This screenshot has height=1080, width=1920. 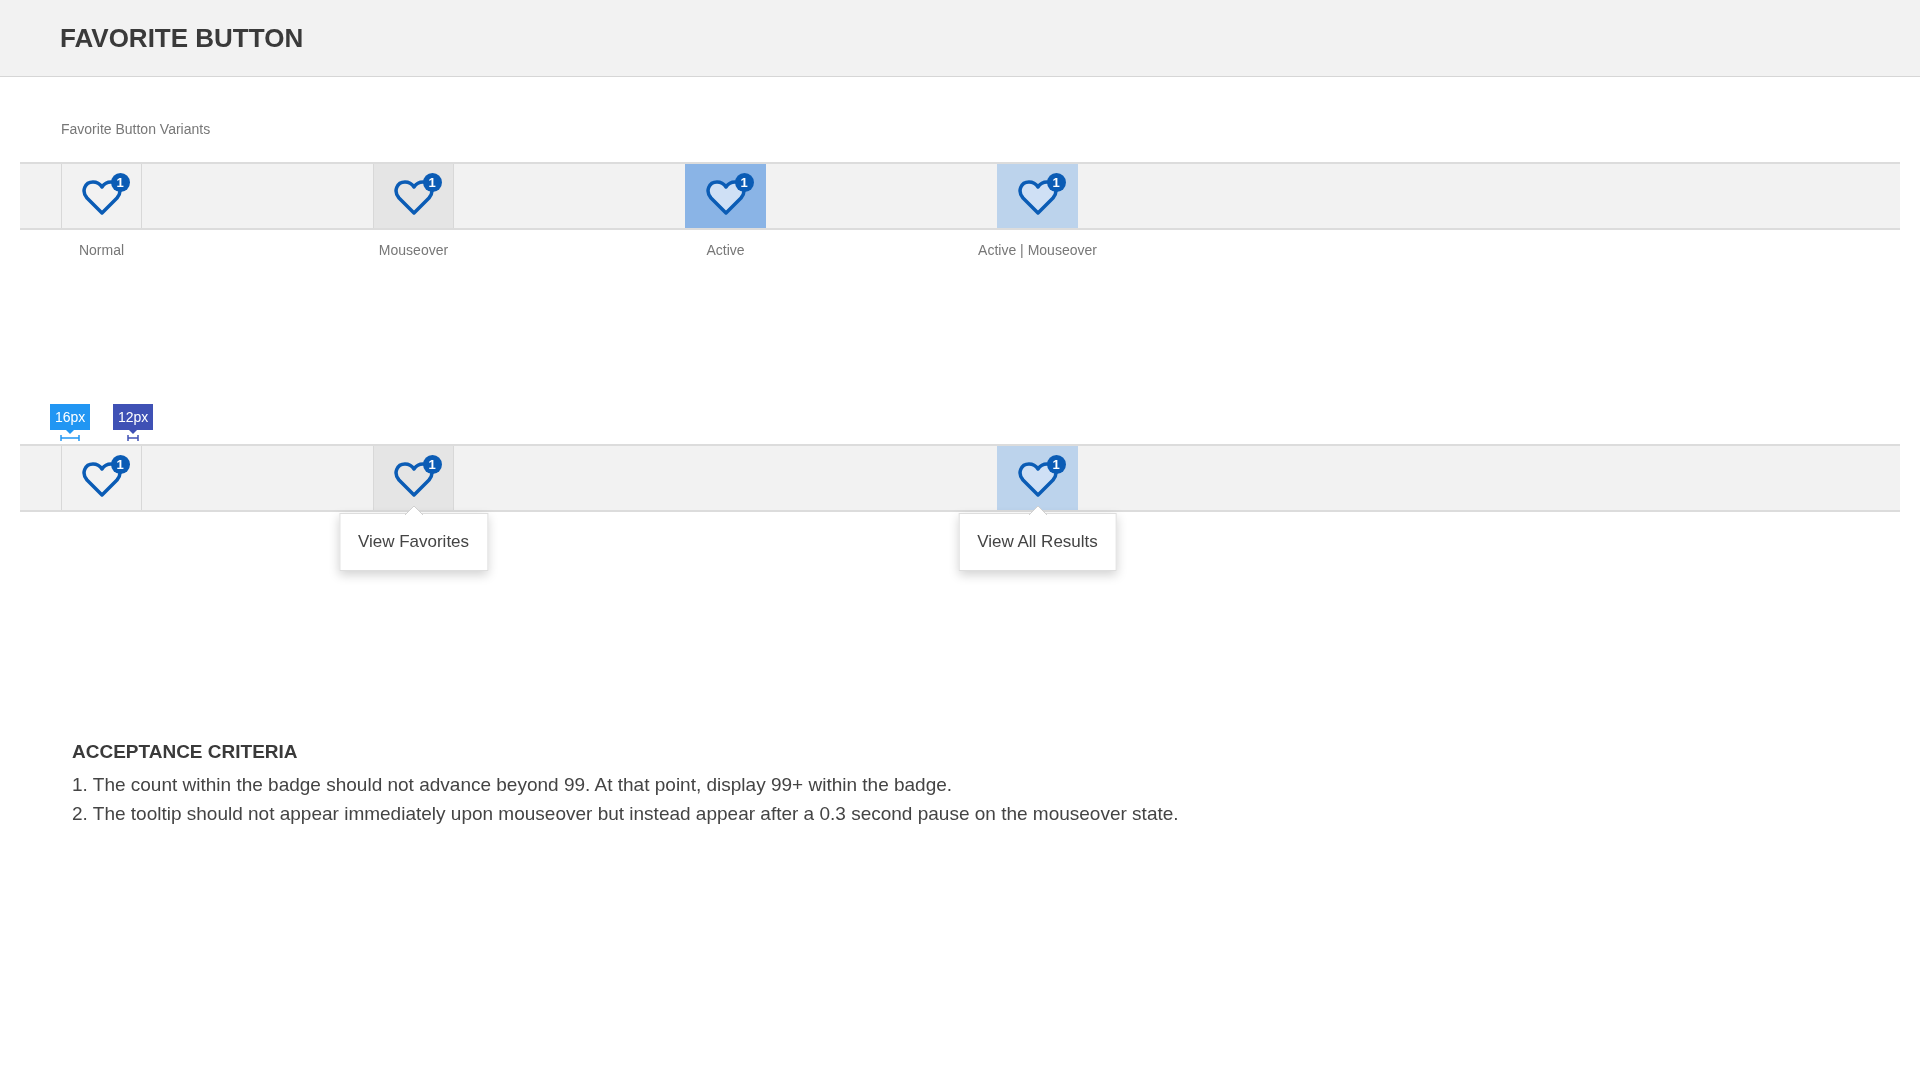 I want to click on criteria-heading: ACCEPTANCE CRITERIA, so click(x=185, y=752).